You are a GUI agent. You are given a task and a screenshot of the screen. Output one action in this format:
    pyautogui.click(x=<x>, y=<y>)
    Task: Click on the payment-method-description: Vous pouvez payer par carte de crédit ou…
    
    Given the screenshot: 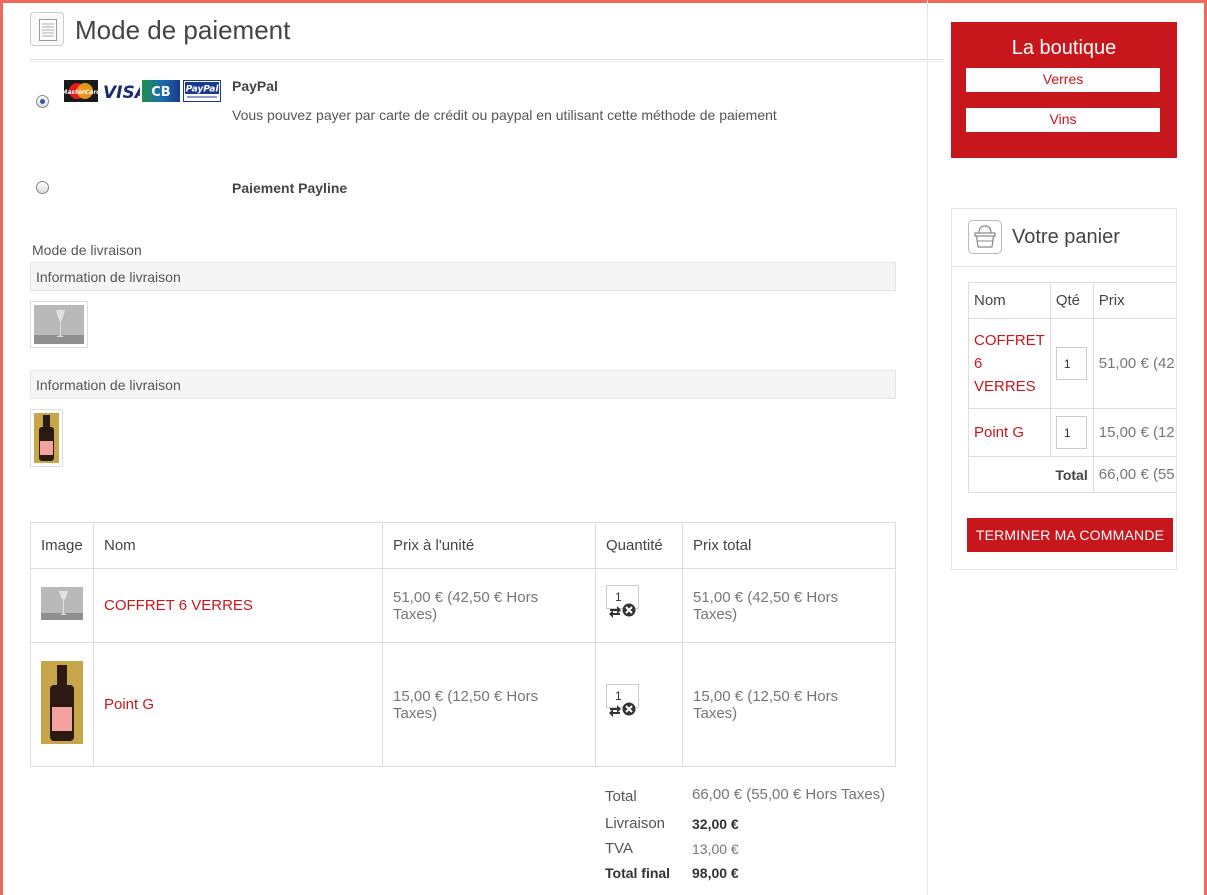 What is the action you would take?
    pyautogui.click(x=504, y=115)
    